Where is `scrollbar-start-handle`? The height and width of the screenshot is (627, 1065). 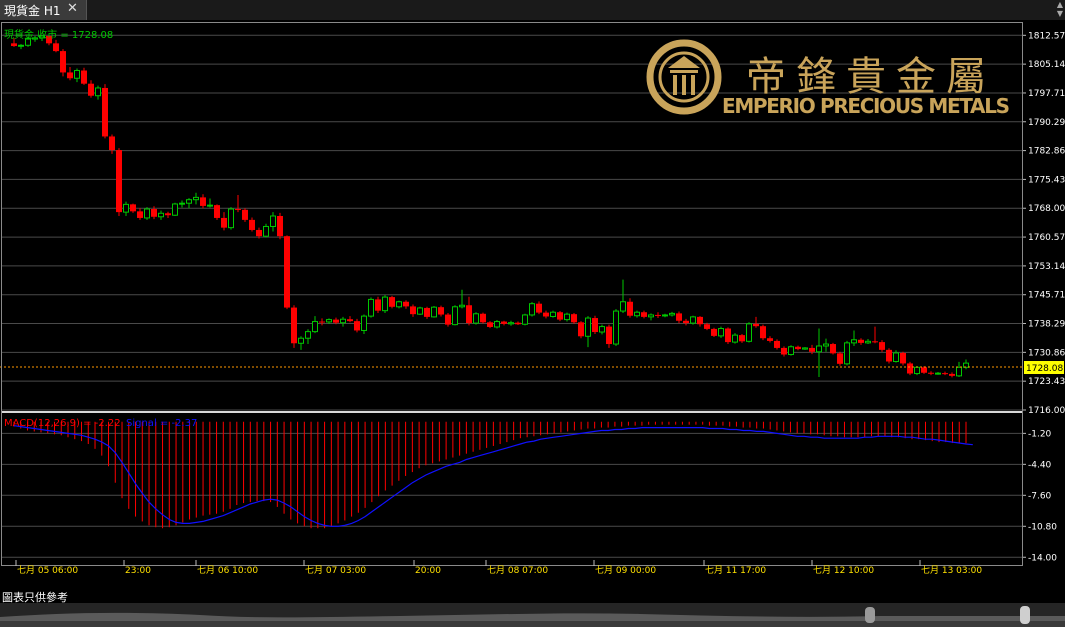
scrollbar-start-handle is located at coordinates (870, 615).